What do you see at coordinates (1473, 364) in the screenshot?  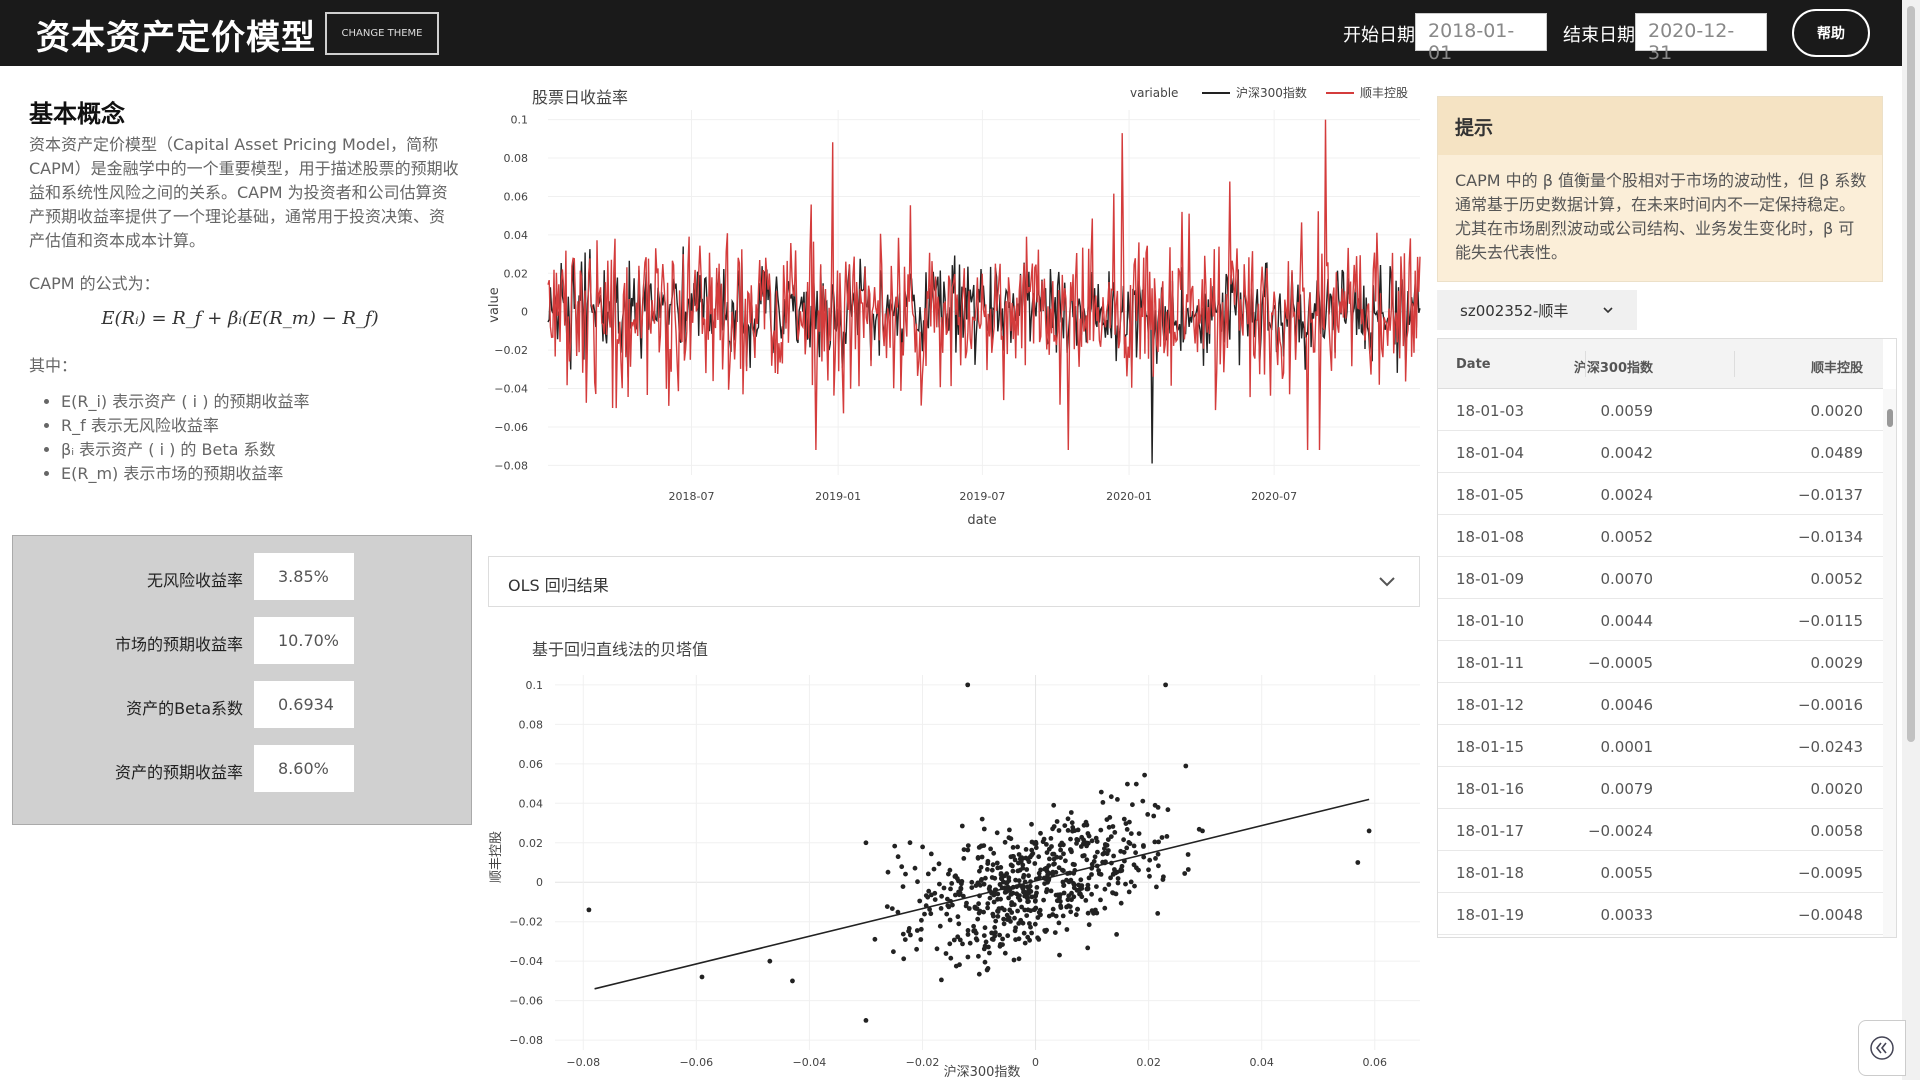 I see `column-header-date: Date` at bounding box center [1473, 364].